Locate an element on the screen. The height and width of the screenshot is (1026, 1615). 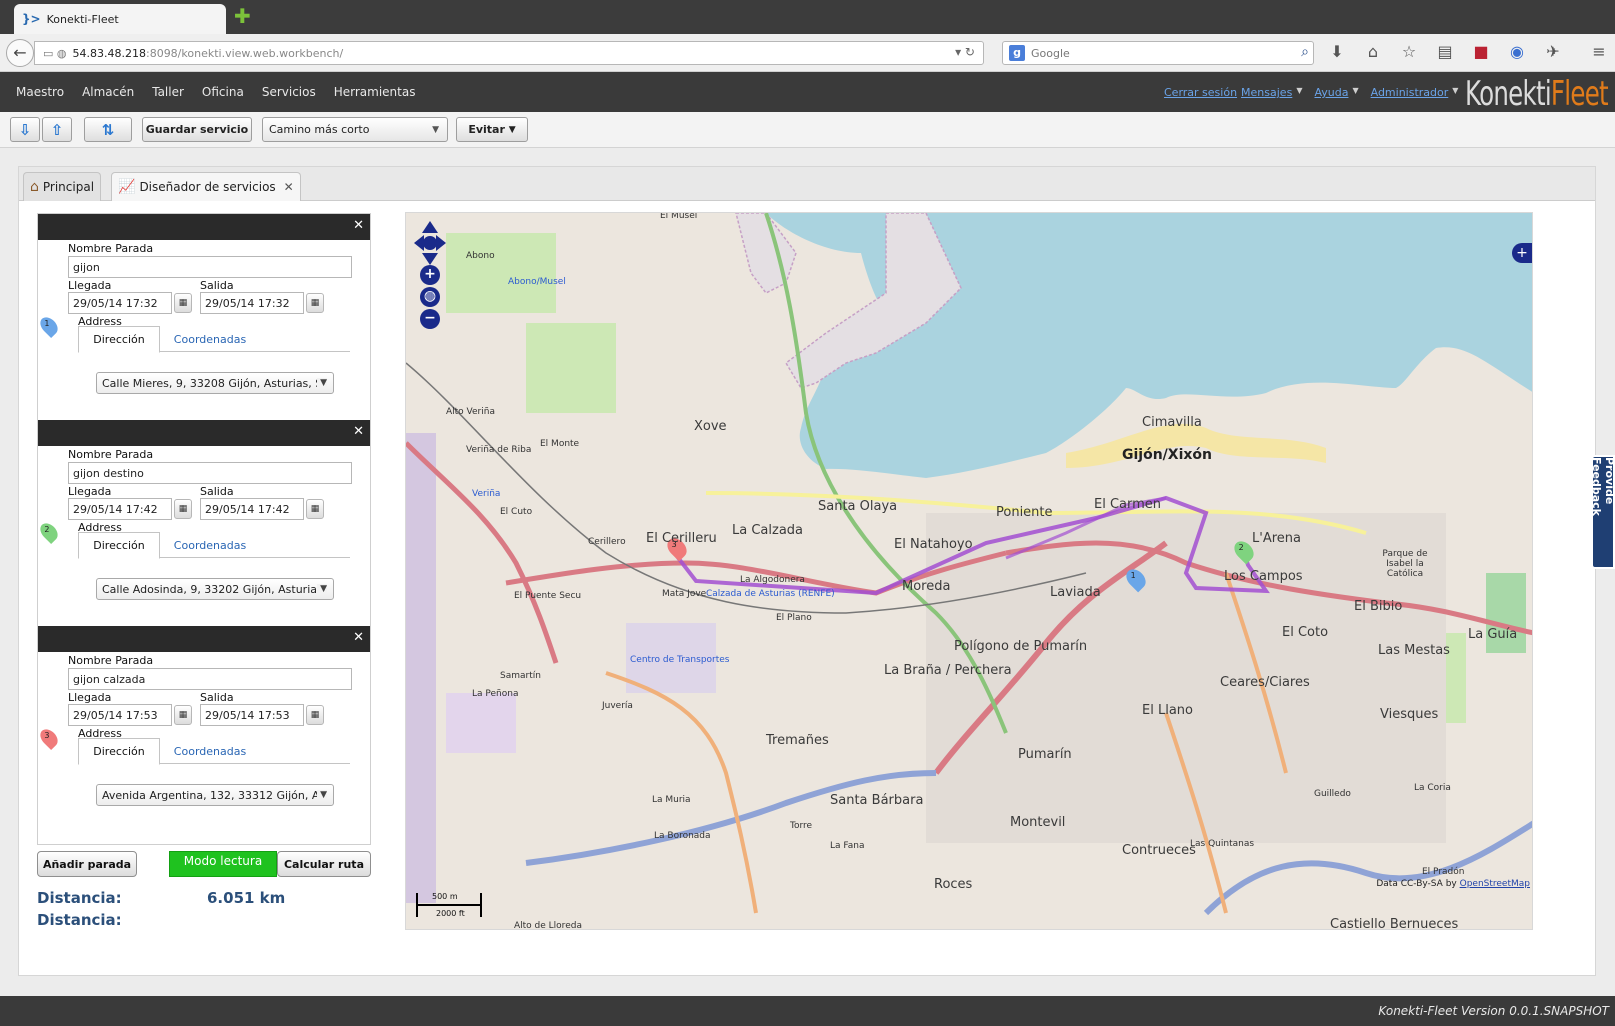
map-label: La Fana is located at coordinates (847, 846).